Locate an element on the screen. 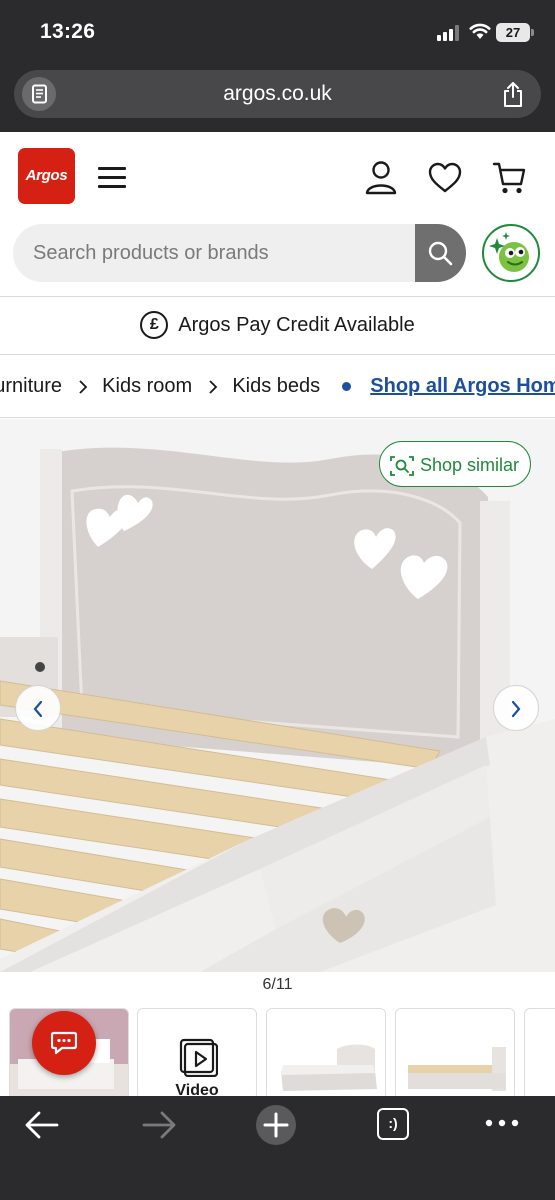 This screenshot has height=1200, width=555. next-image-button is located at coordinates (516, 708).